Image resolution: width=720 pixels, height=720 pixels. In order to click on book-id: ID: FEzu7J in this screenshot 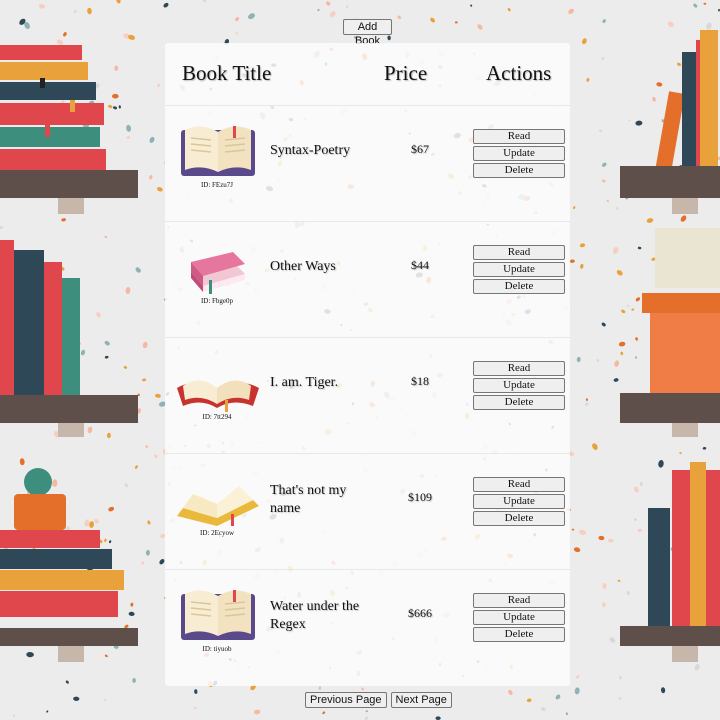, I will do `click(217, 185)`.